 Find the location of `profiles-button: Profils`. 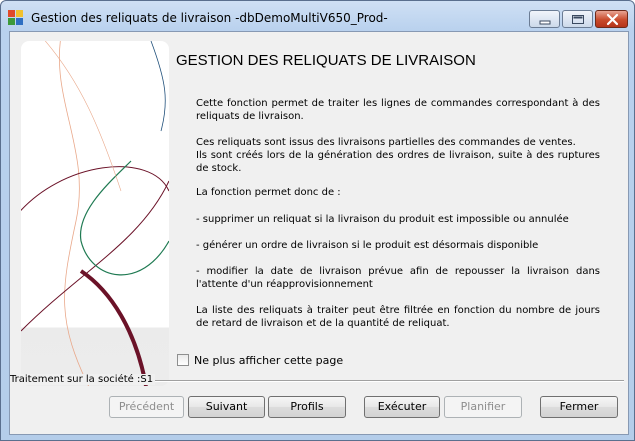

profiles-button: Profils is located at coordinates (307, 407).